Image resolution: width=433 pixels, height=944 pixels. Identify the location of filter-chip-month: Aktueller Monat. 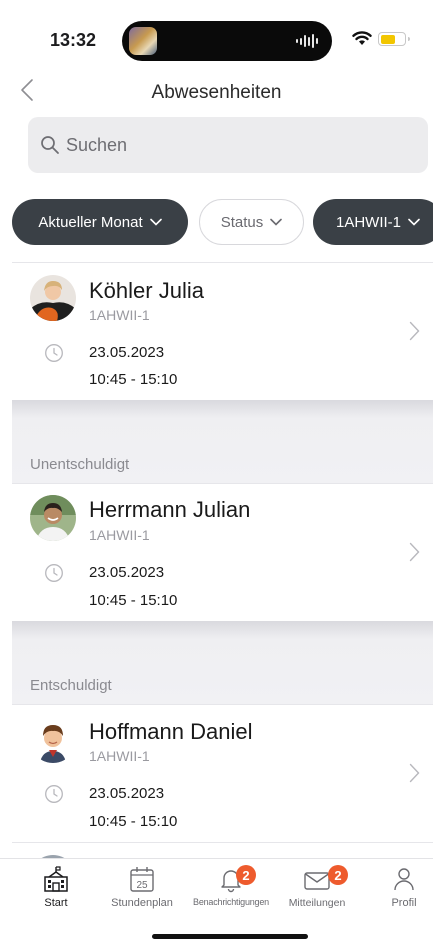
(100, 222).